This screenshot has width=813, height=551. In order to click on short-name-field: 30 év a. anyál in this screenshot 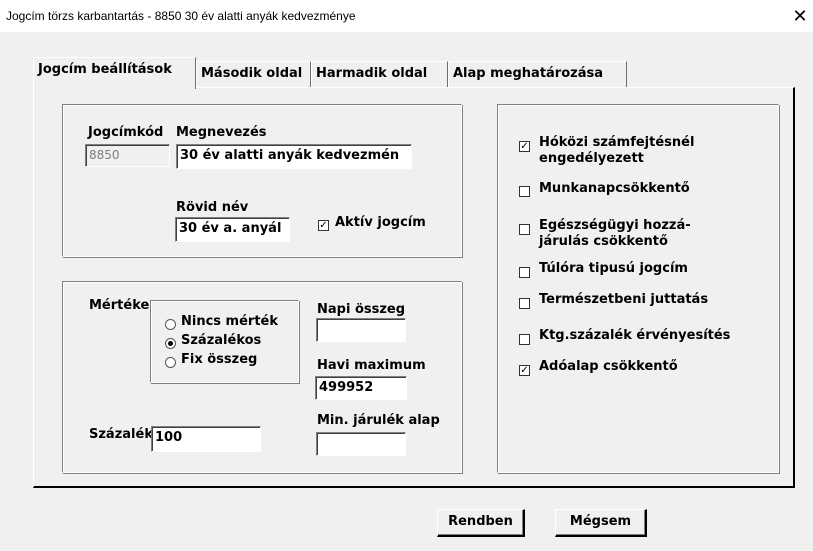, I will do `click(232, 229)`.